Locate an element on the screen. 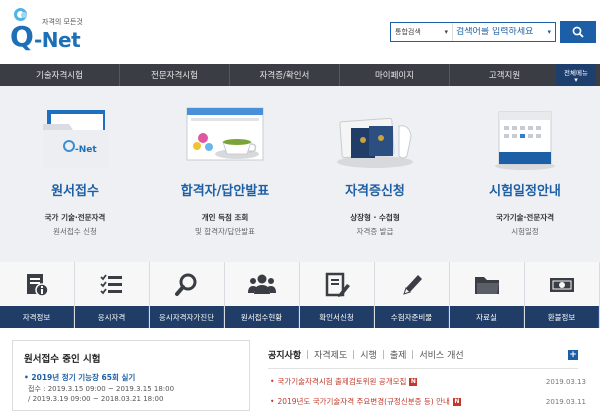 This screenshot has width=600, height=411. nav-item-technical-exam: 기술자격시험 is located at coordinates (60, 75).